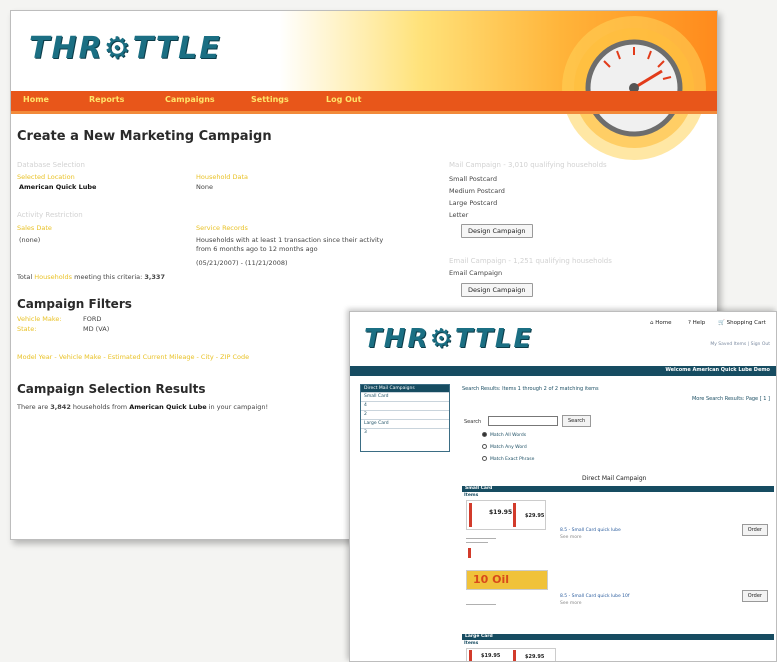 The height and width of the screenshot is (662, 777). What do you see at coordinates (53, 277) in the screenshot?
I see `total-highlight: Households` at bounding box center [53, 277].